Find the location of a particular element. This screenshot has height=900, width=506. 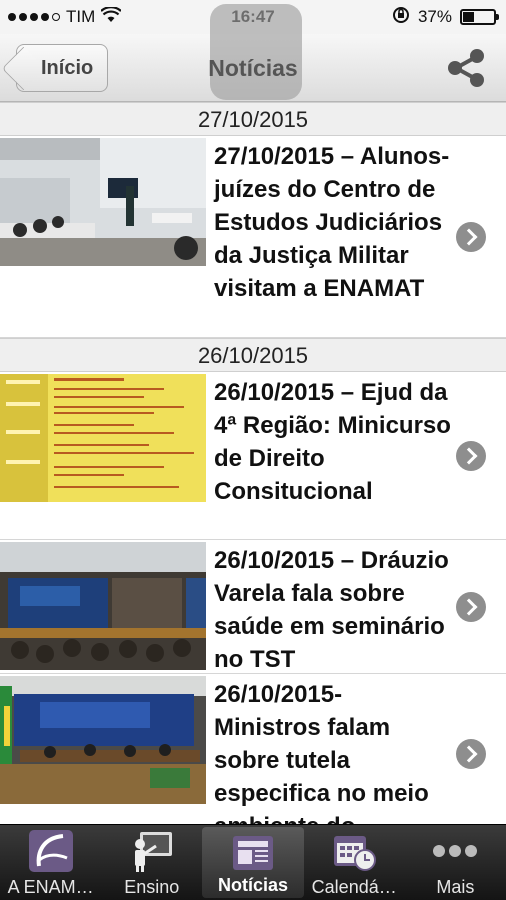

news-thumbnail-seminar is located at coordinates (103, 750).